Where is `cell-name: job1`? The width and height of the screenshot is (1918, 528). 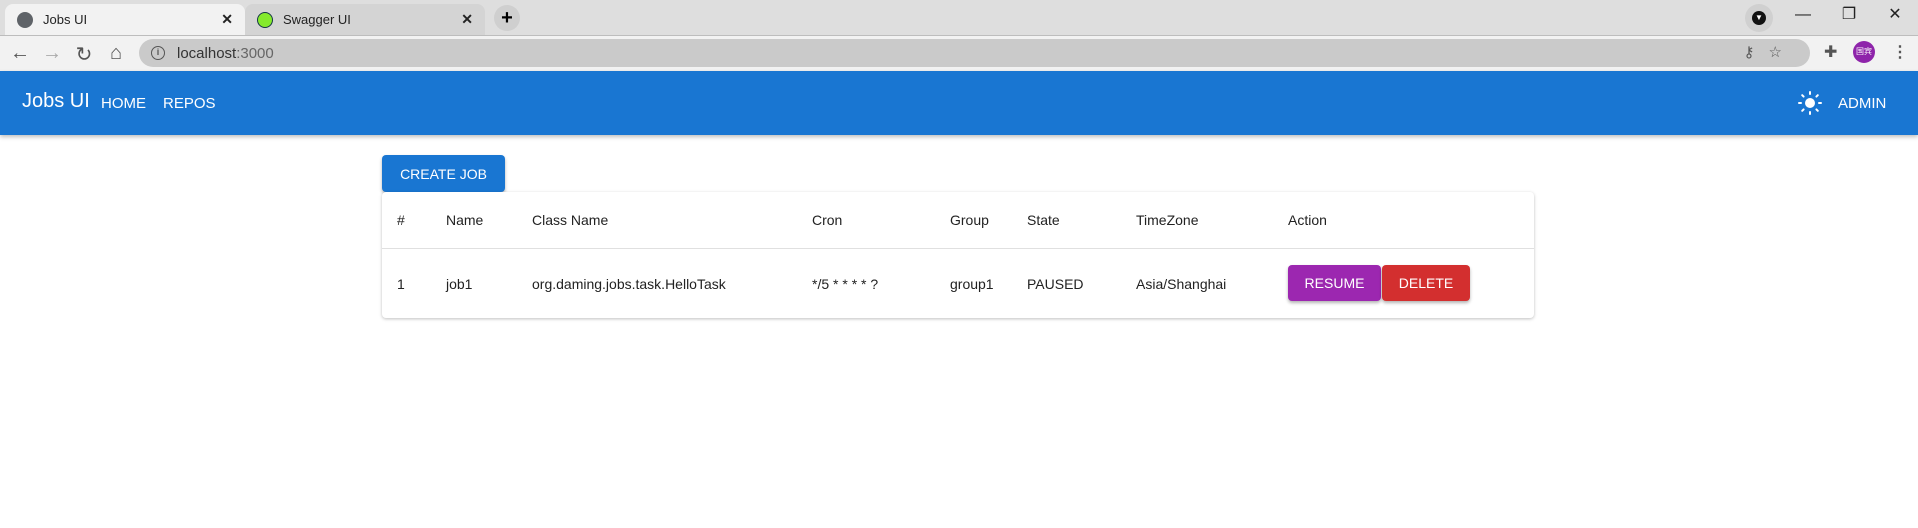
cell-name: job1 is located at coordinates (459, 283).